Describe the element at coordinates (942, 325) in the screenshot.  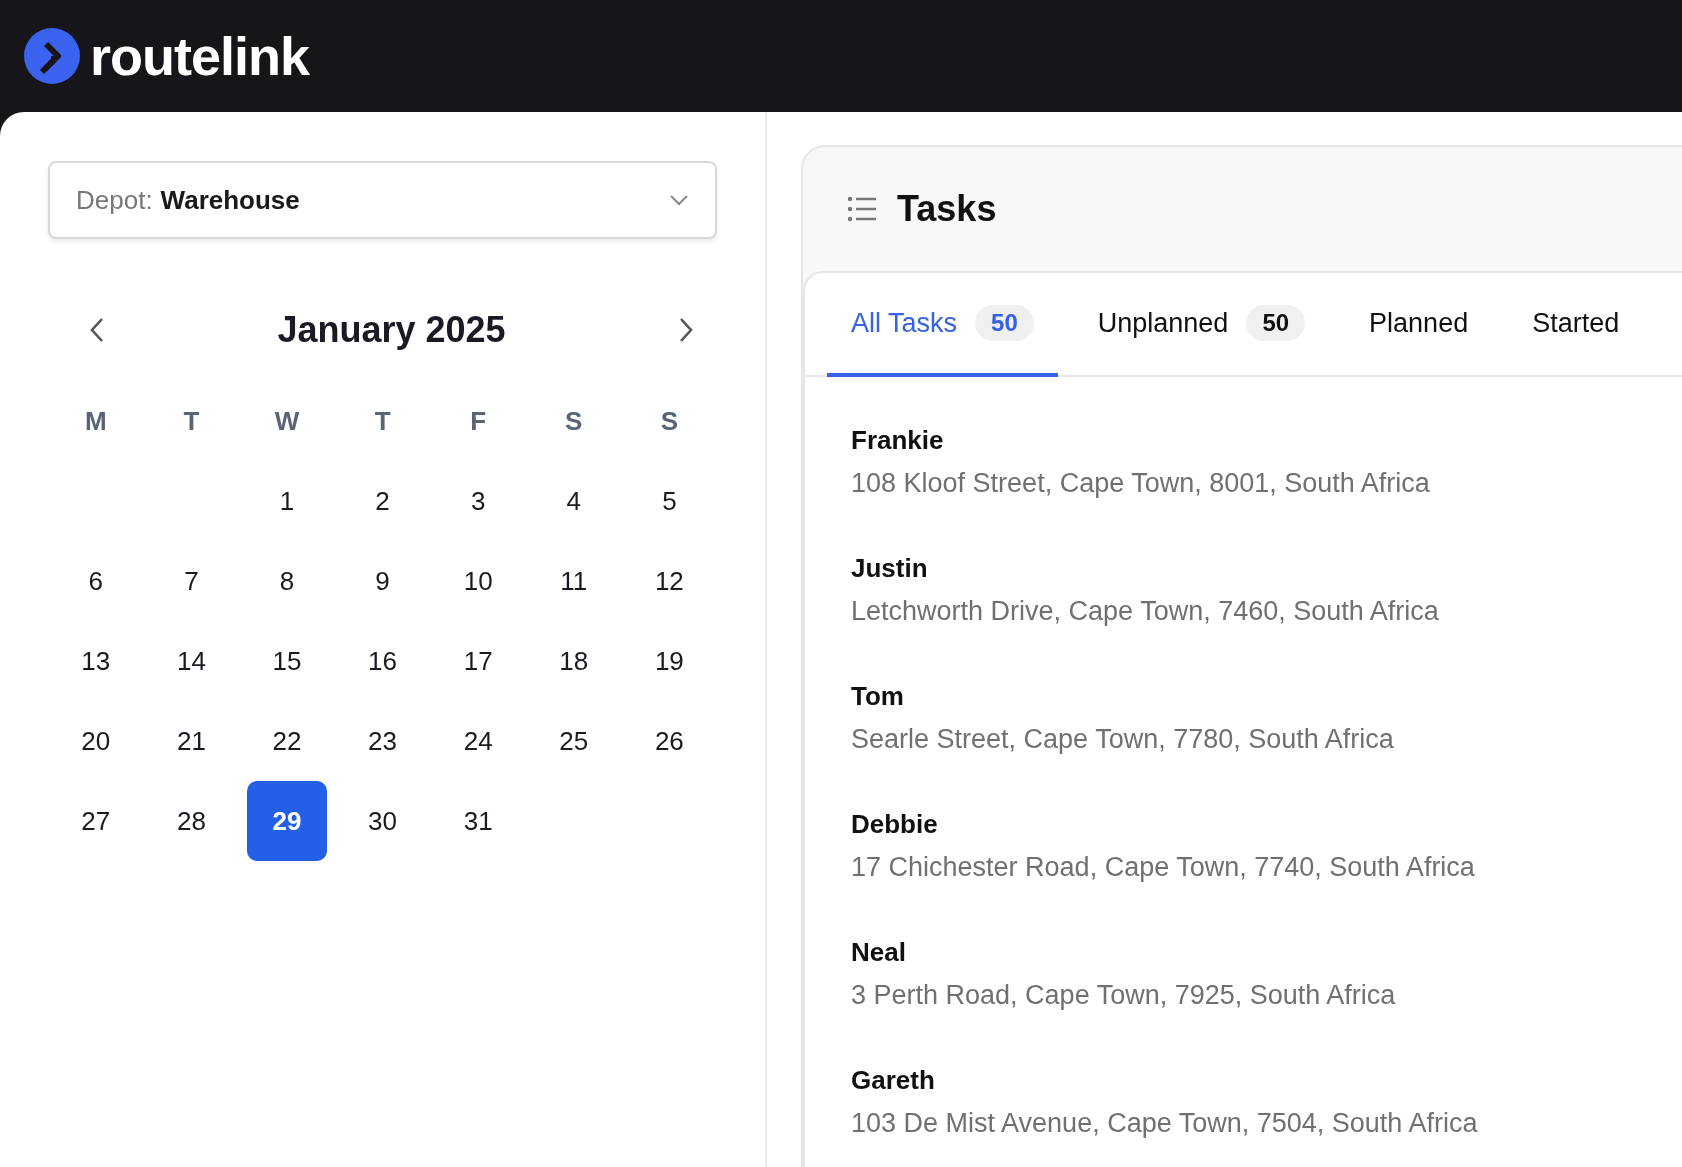
I see `tab: All Tasks 50` at that location.